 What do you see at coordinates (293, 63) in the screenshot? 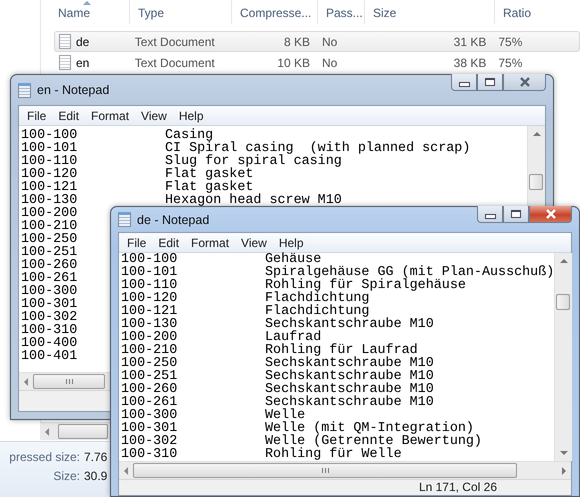
I see `compressed-size: 10 KB` at bounding box center [293, 63].